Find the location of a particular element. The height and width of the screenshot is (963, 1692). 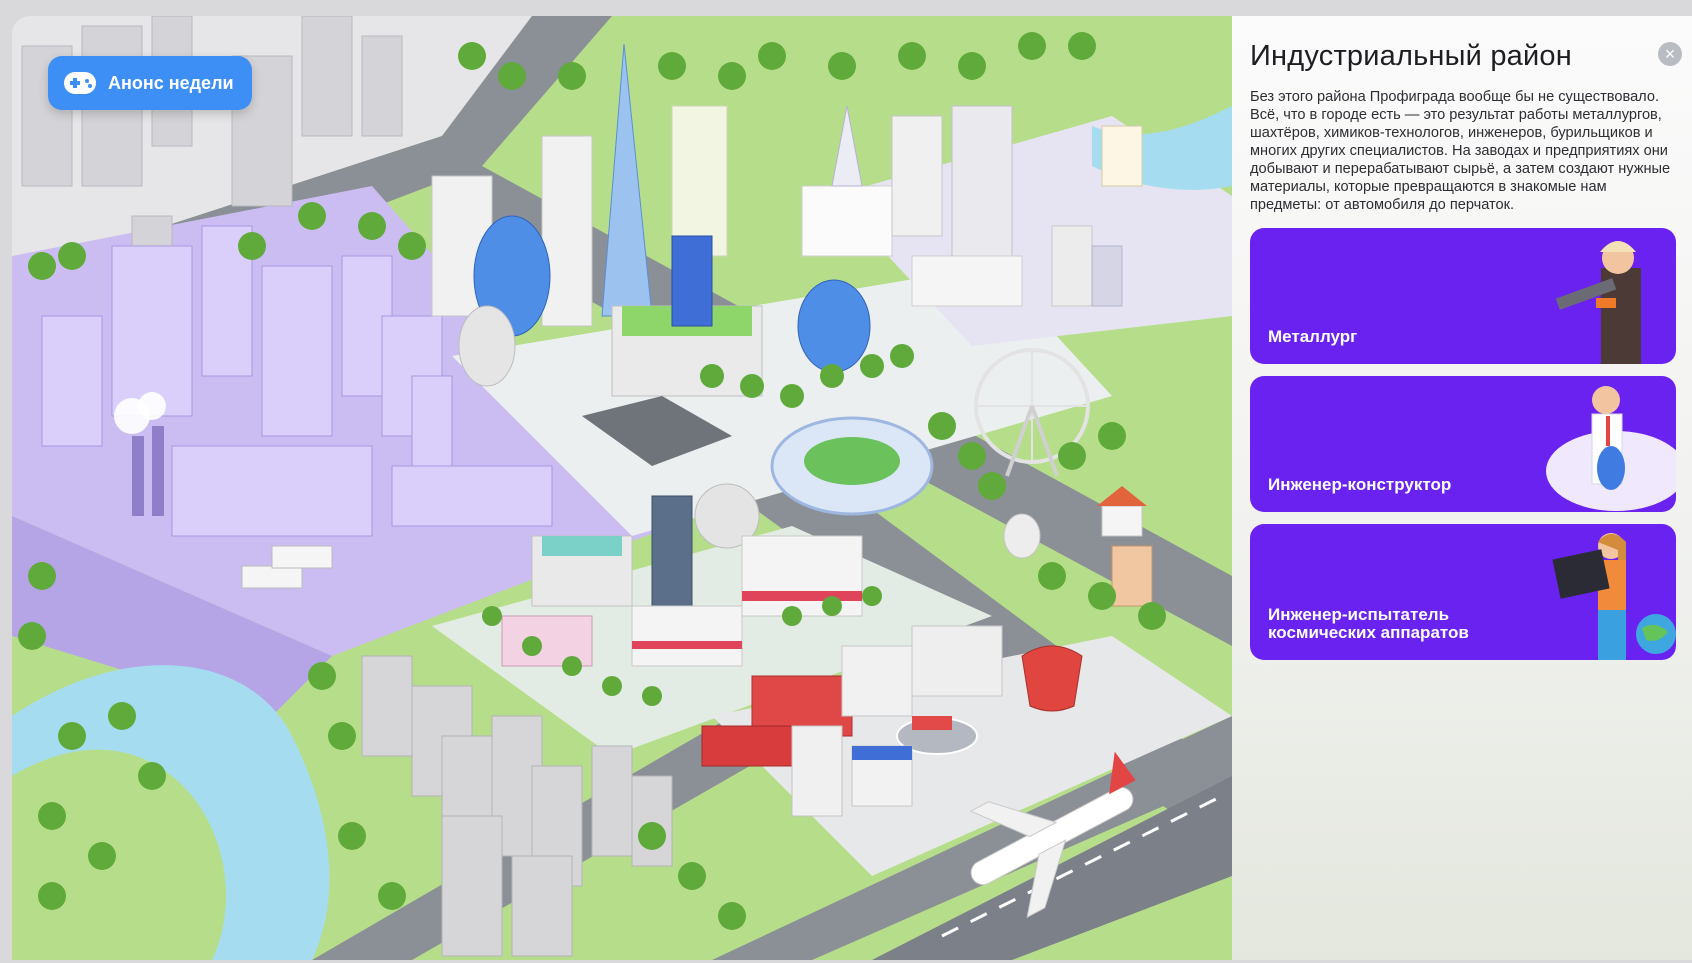

district-title: Индустриальный район is located at coordinates (1411, 56).